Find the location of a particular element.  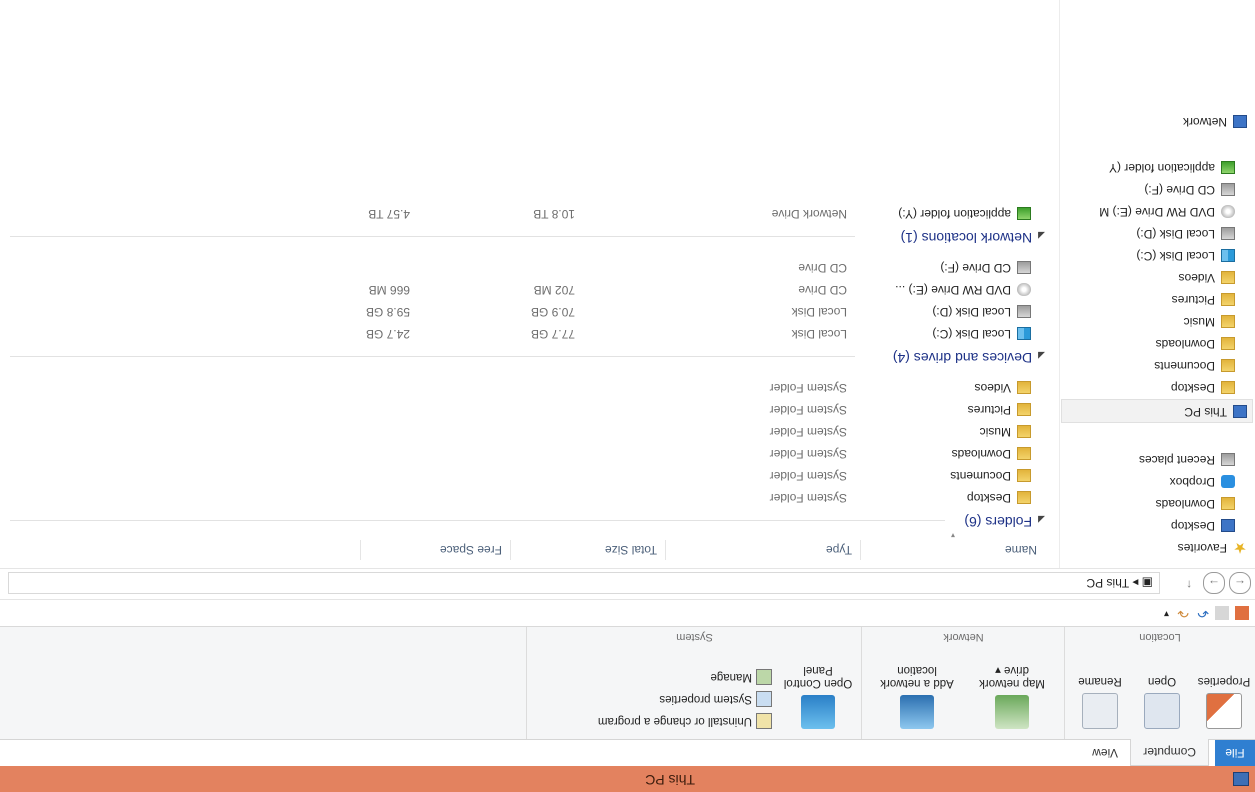

group-header-folders: ◢Folders (6) is located at coordinates (1004, 522).